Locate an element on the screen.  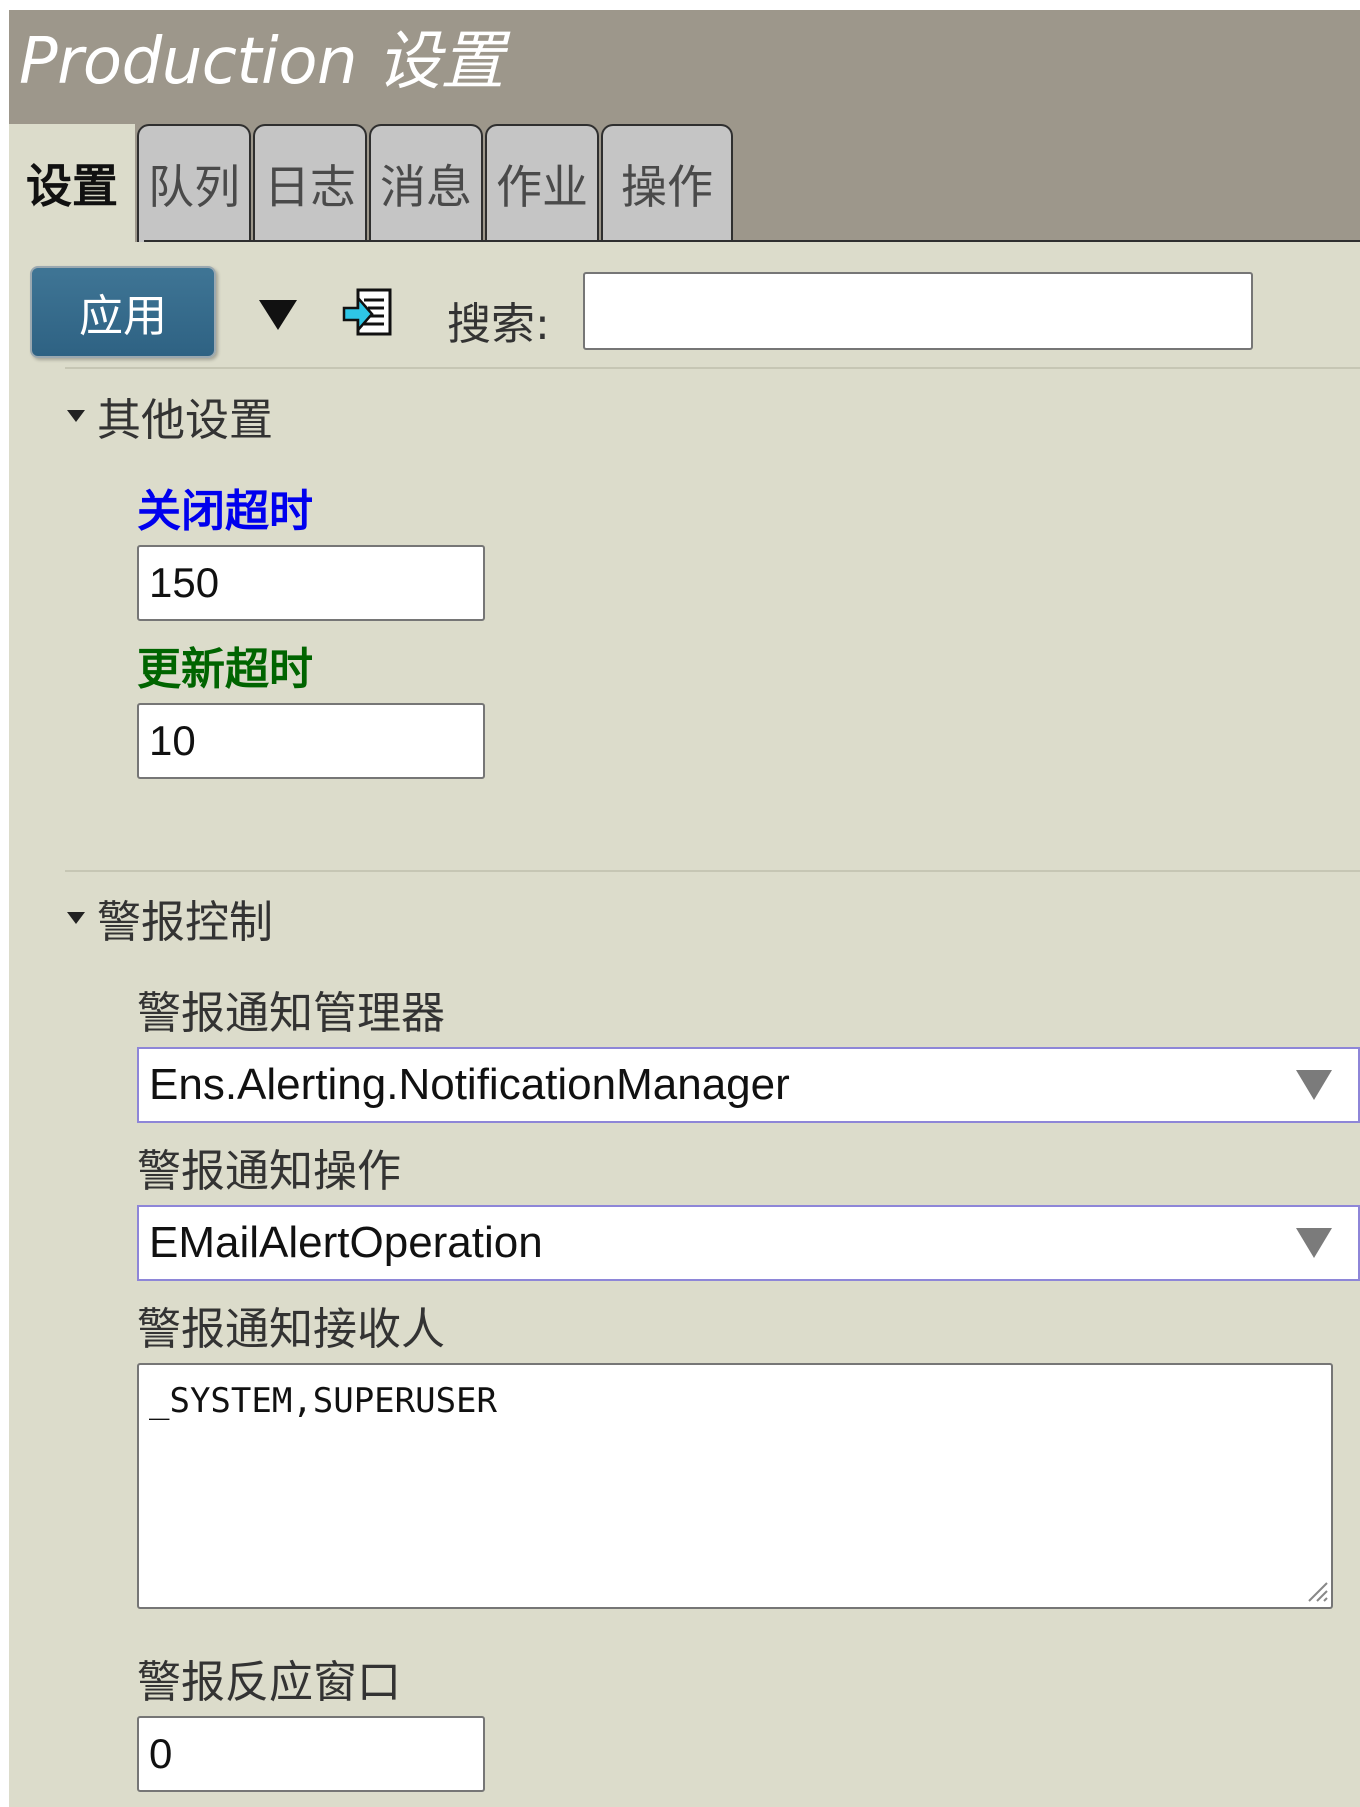
section-toggle-alert-control: 警报控制 is located at coordinates (170, 918).